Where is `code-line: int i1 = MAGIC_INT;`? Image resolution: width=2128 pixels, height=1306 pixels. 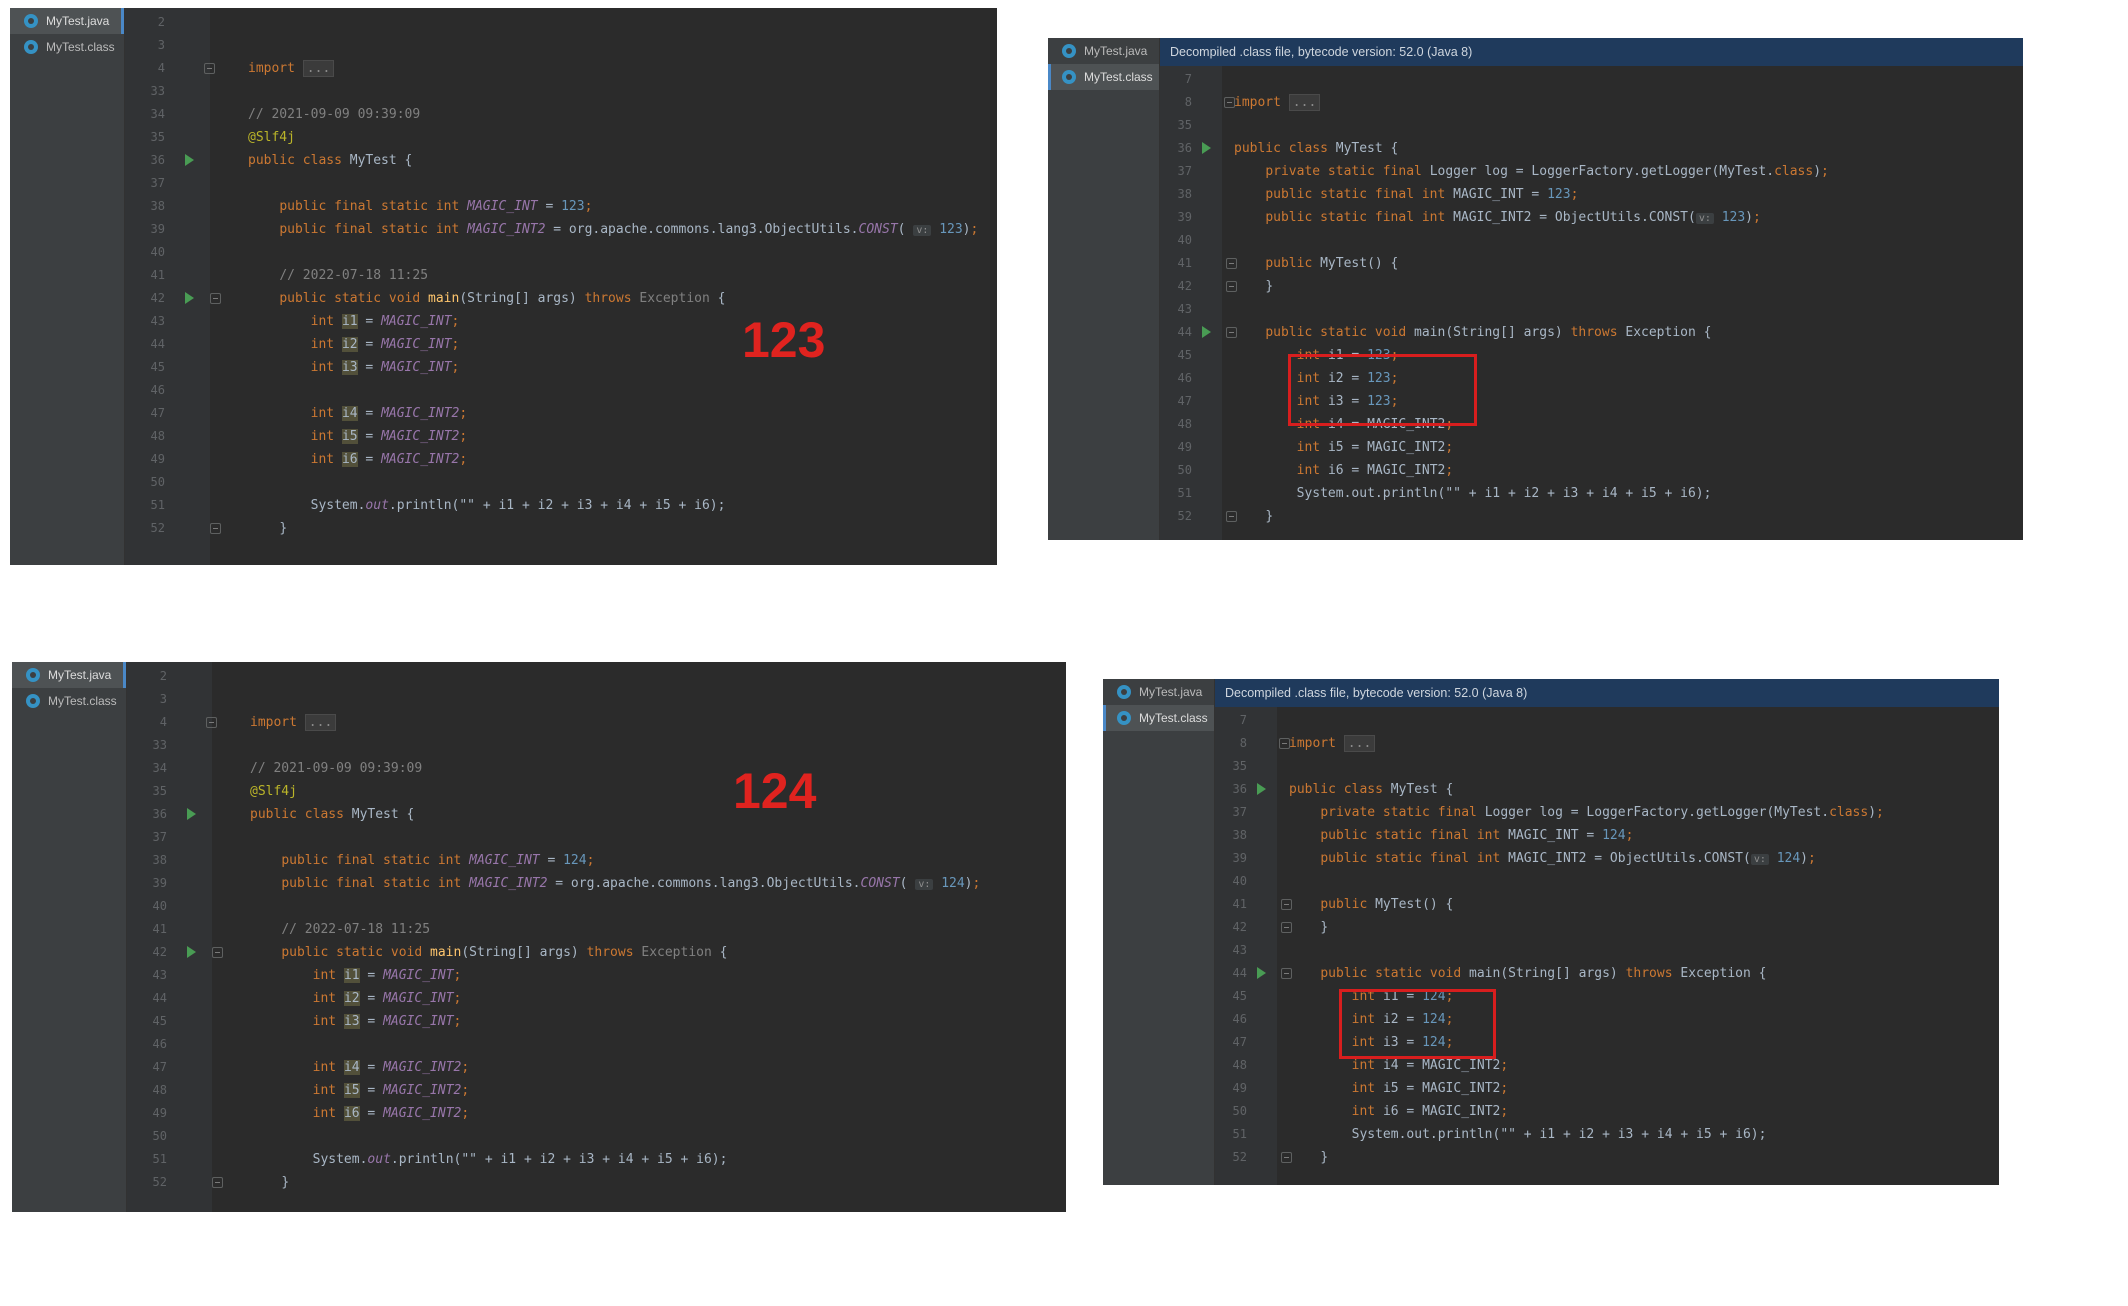 code-line: int i1 = MAGIC_INT; is located at coordinates (385, 321).